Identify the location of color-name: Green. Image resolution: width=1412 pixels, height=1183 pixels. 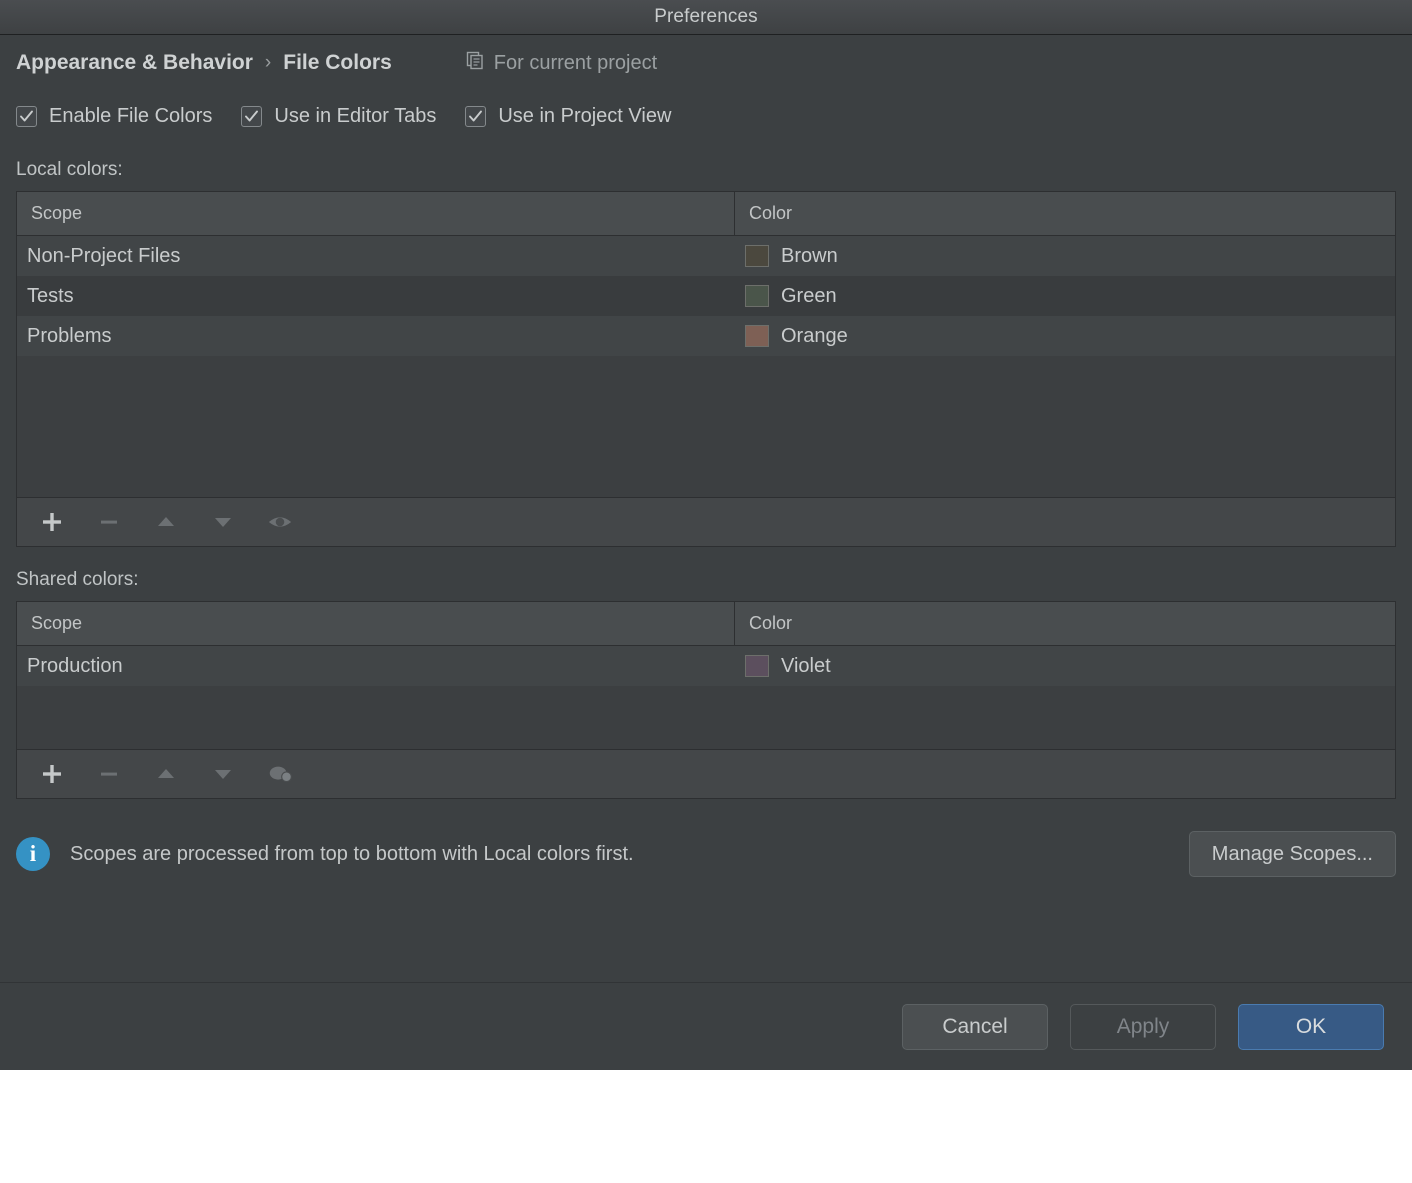
(809, 295).